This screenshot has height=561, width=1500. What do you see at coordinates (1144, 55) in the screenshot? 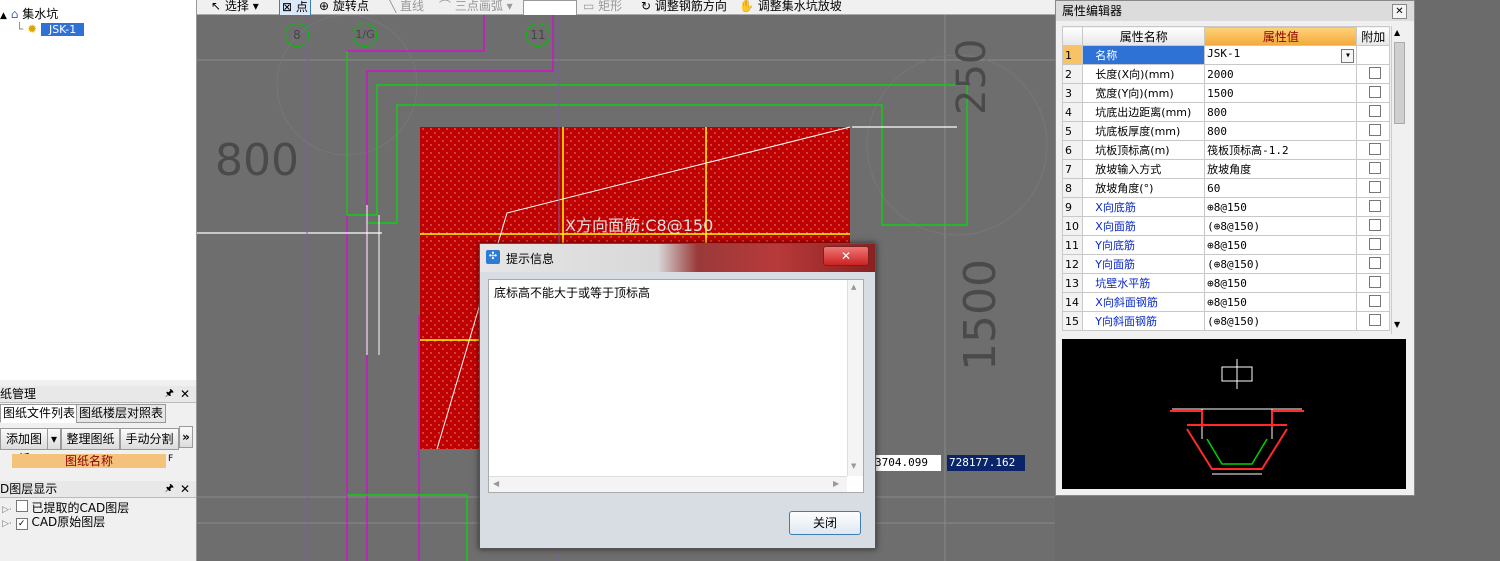
I see `property-name: 名称` at bounding box center [1144, 55].